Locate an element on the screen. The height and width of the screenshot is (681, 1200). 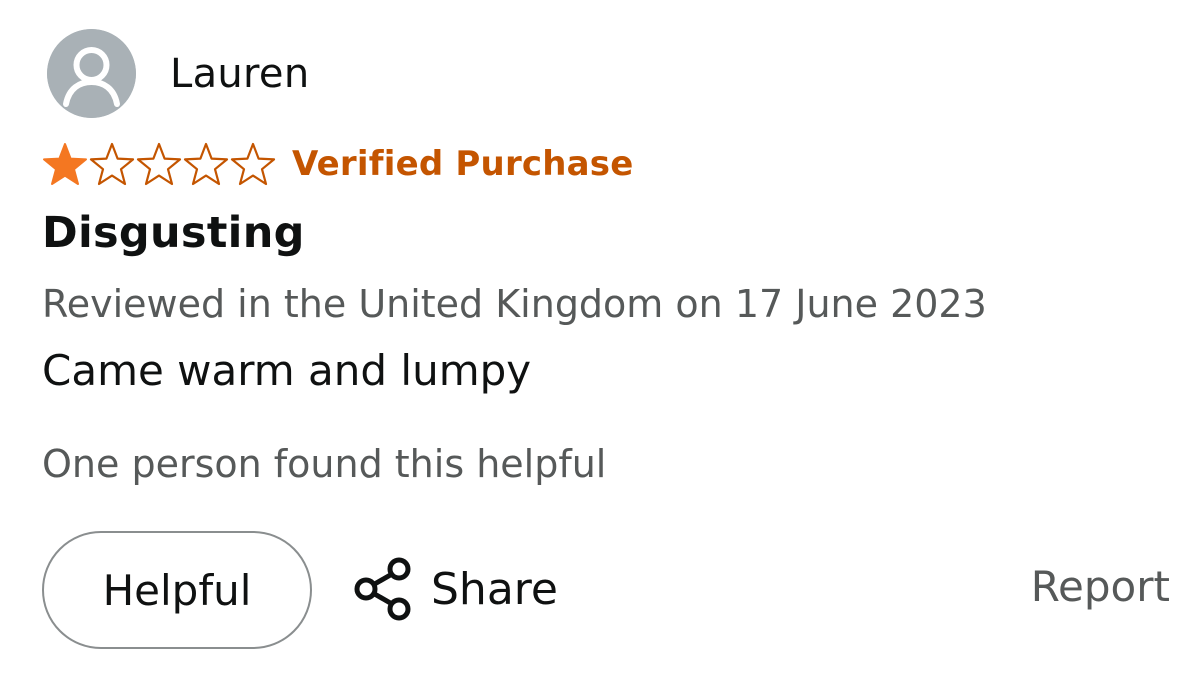
user-avatar-icon is located at coordinates (91, 73).